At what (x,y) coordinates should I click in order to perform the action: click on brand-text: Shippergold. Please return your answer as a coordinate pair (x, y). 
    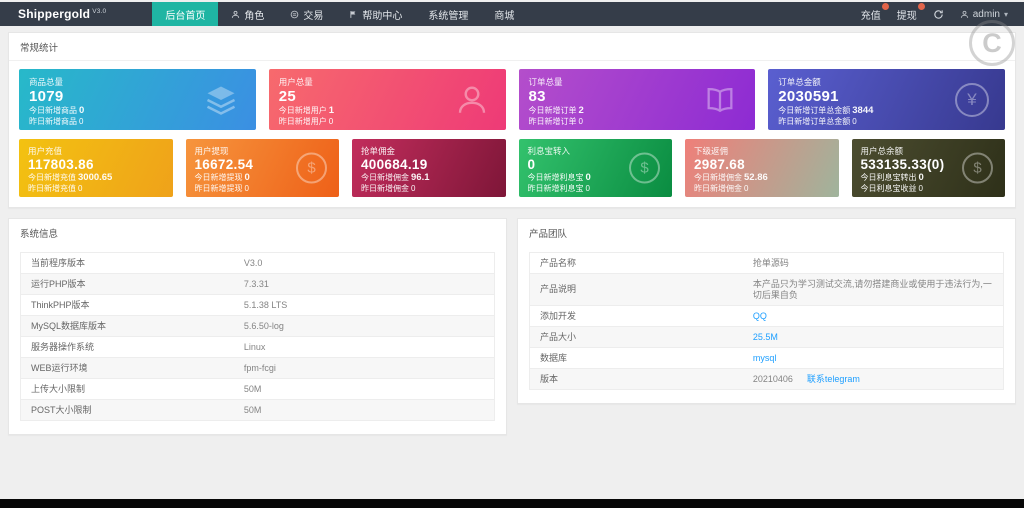
    Looking at the image, I should click on (54, 14).